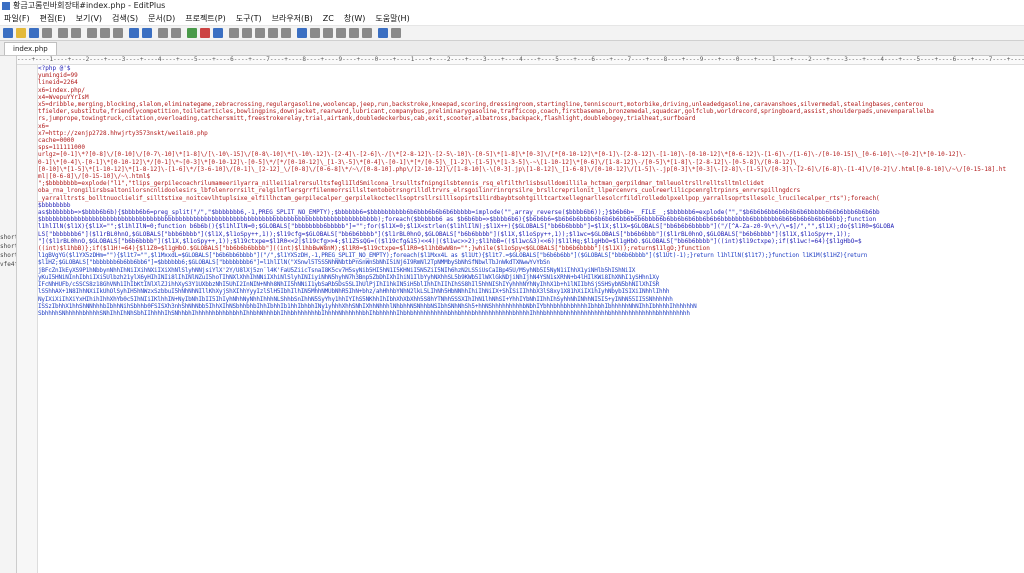 This screenshot has height=573, width=1024. What do you see at coordinates (58, 83) in the screenshot?
I see `code-line: lineid=2264` at bounding box center [58, 83].